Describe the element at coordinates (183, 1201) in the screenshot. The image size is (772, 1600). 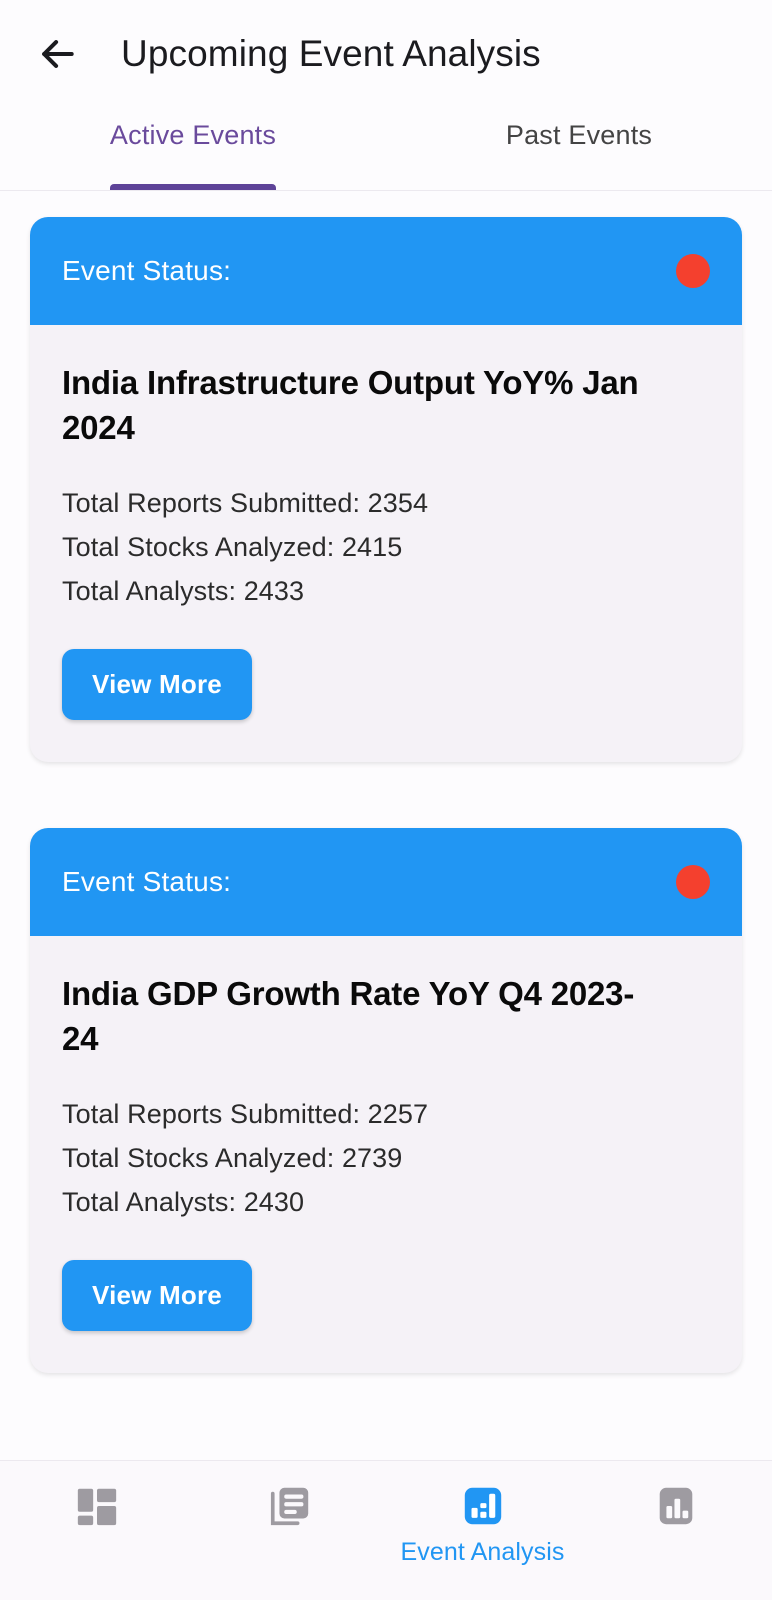
I see `event-stat-analysts: Total Analysts: 2430` at that location.